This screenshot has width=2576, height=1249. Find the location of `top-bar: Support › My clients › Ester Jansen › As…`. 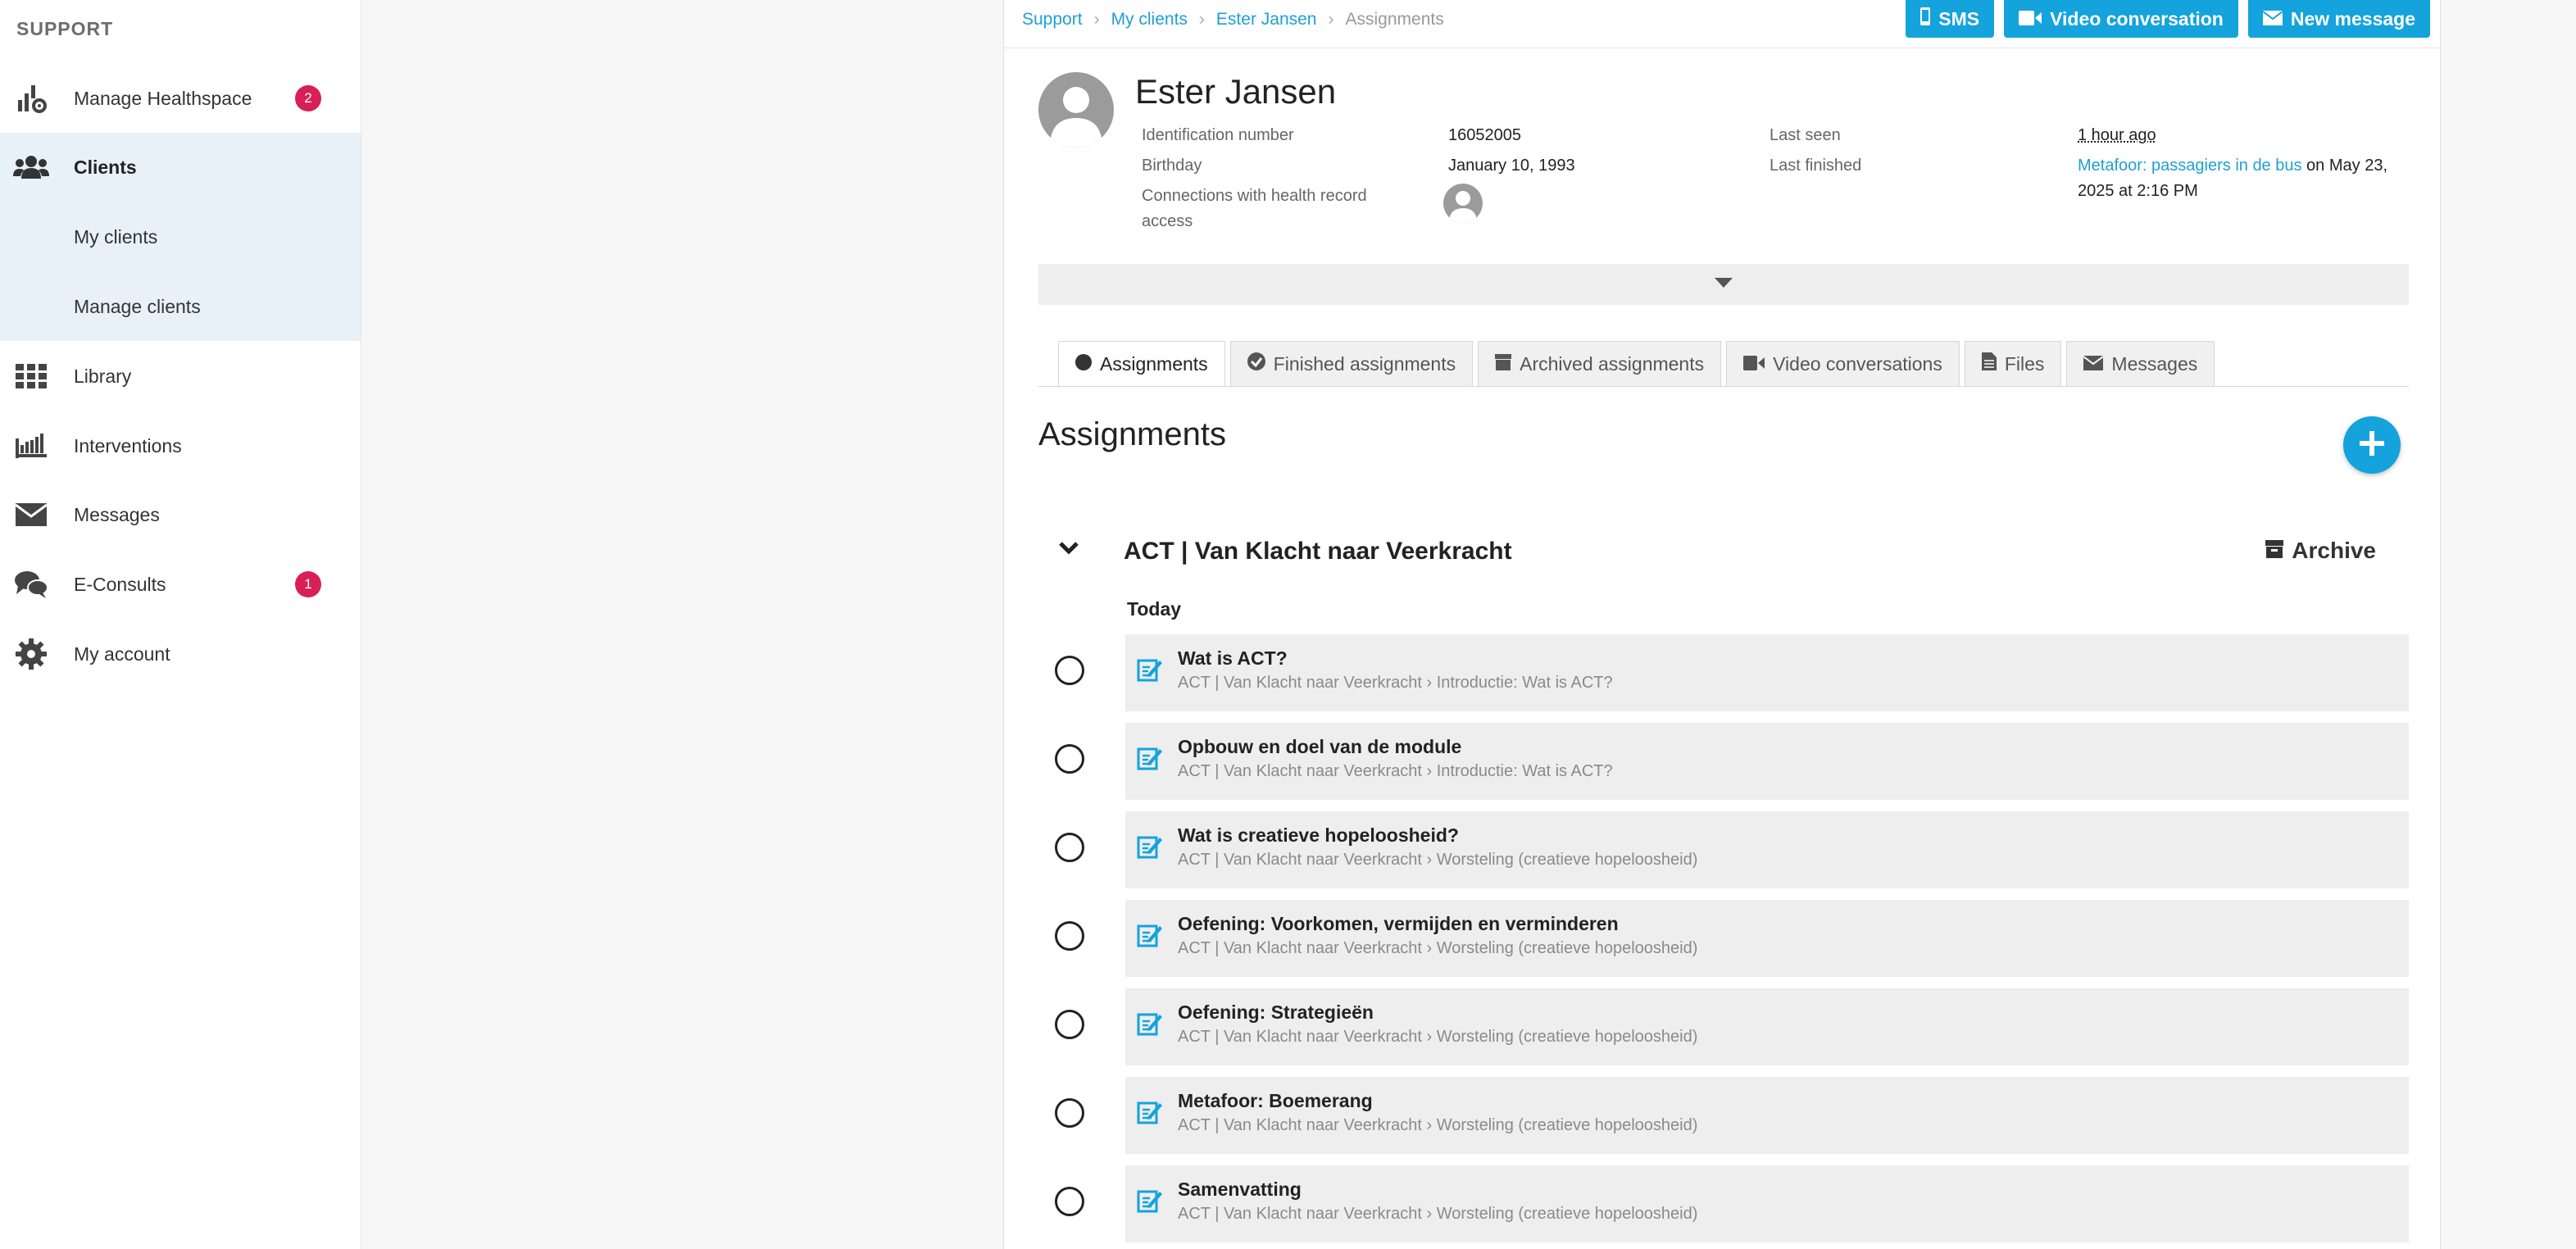

top-bar: Support › My clients › Ester Jansen › As… is located at coordinates (1722, 24).